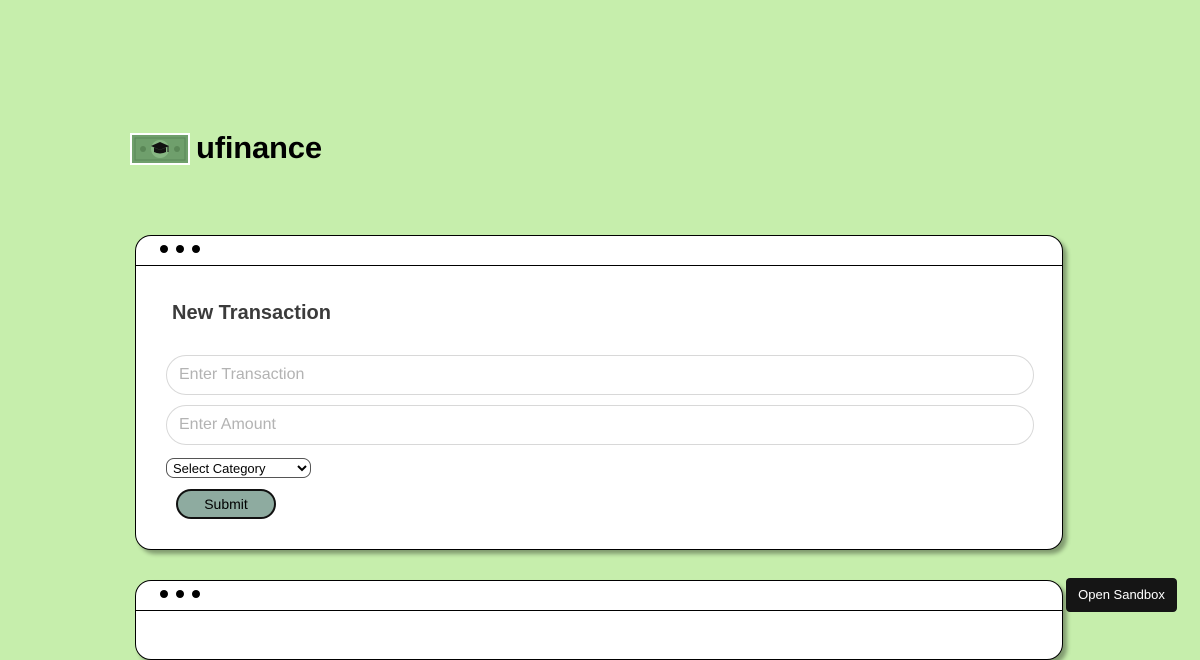  Describe the element at coordinates (259, 147) in the screenshot. I see `brand-name: ufinance` at that location.